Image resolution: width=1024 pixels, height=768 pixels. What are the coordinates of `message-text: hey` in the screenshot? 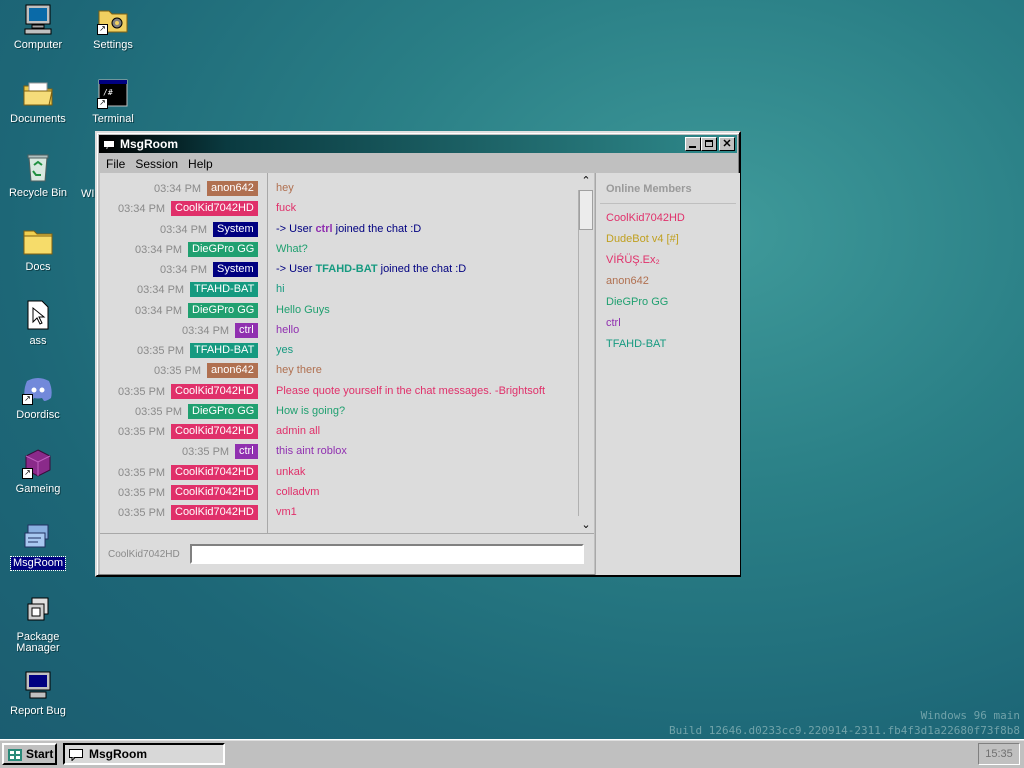 It's located at (285, 188).